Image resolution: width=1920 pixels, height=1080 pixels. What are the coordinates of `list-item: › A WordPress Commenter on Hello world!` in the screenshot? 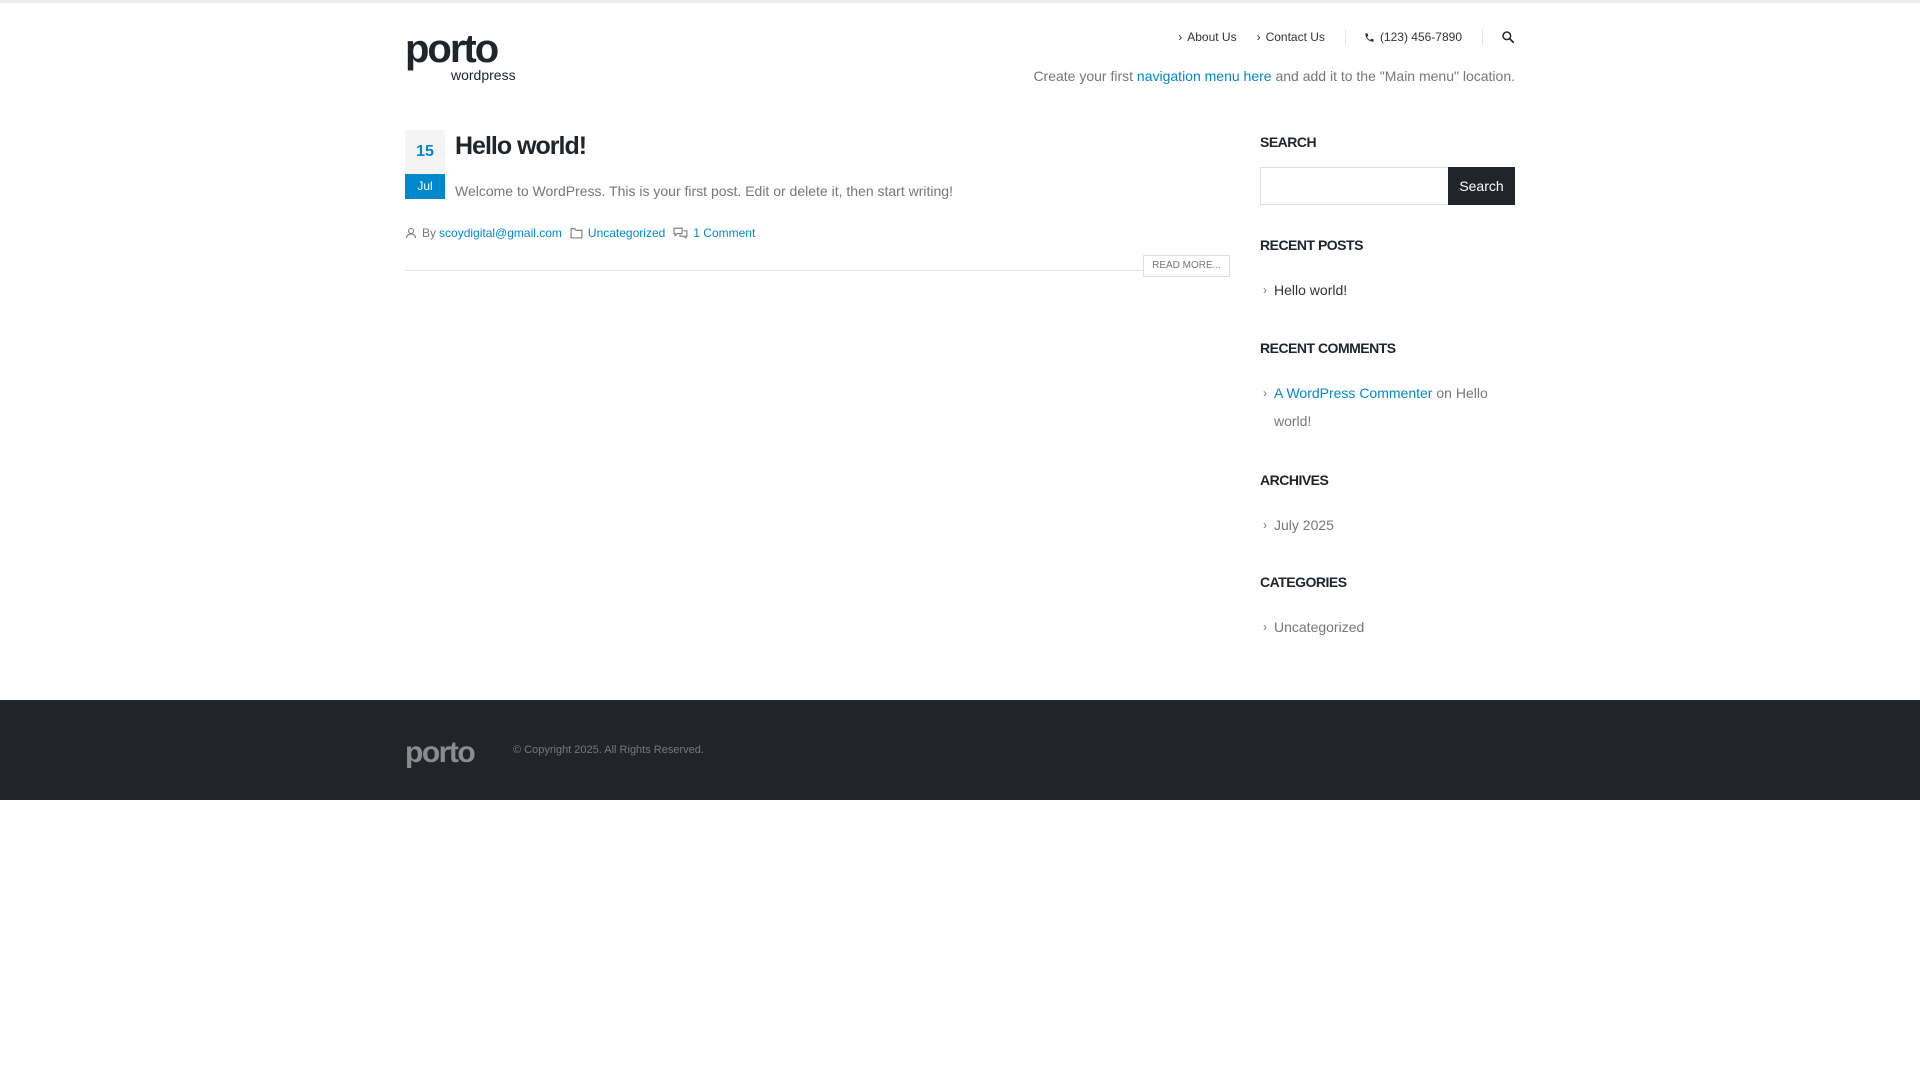 It's located at (1387, 407).